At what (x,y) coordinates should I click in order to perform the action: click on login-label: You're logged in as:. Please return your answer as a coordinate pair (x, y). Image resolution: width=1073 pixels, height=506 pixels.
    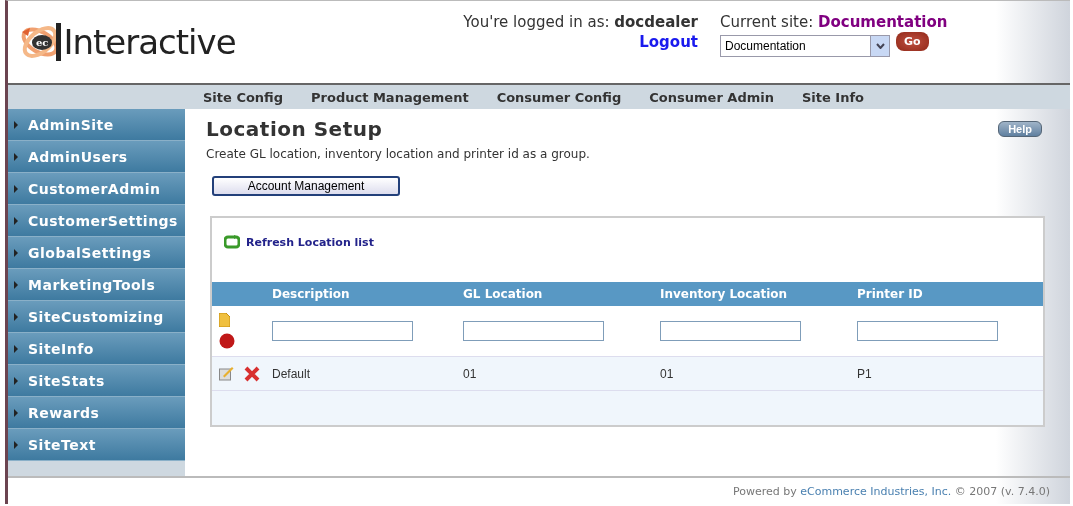
    Looking at the image, I should click on (536, 22).